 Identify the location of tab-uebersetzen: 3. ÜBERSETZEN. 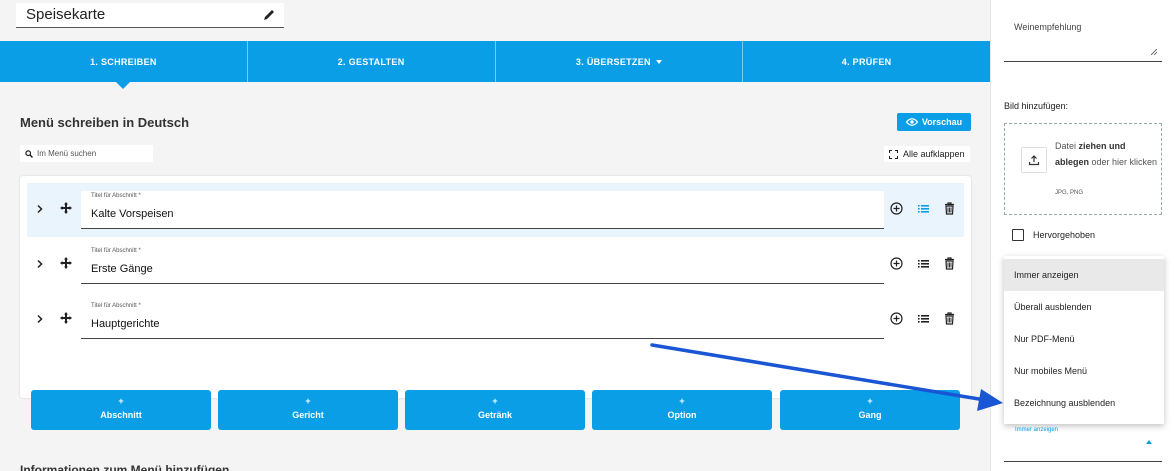
(620, 61).